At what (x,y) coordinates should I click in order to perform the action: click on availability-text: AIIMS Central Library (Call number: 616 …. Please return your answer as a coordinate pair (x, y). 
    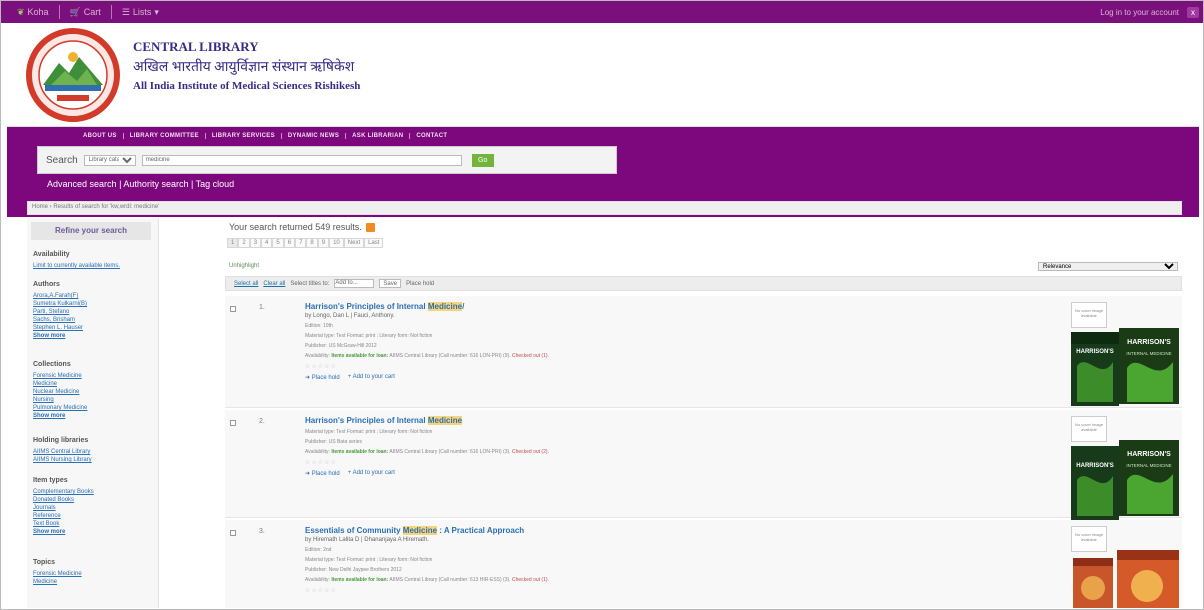
    Looking at the image, I should click on (450, 452).